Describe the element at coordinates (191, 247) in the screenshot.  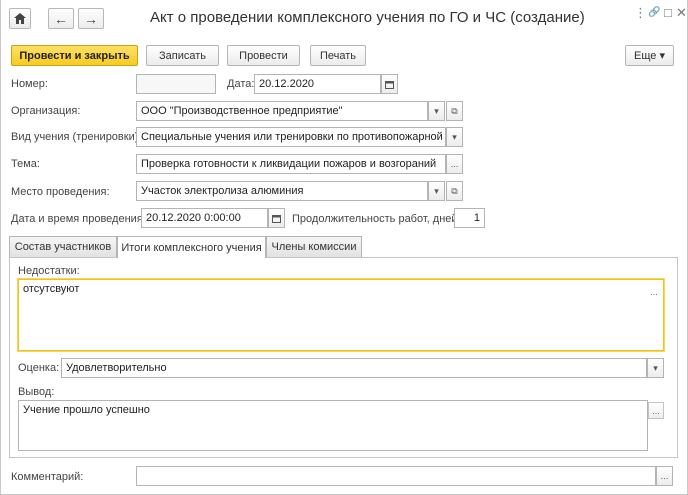
I see `tab-exercise-results: Итоги комплексного учения` at that location.